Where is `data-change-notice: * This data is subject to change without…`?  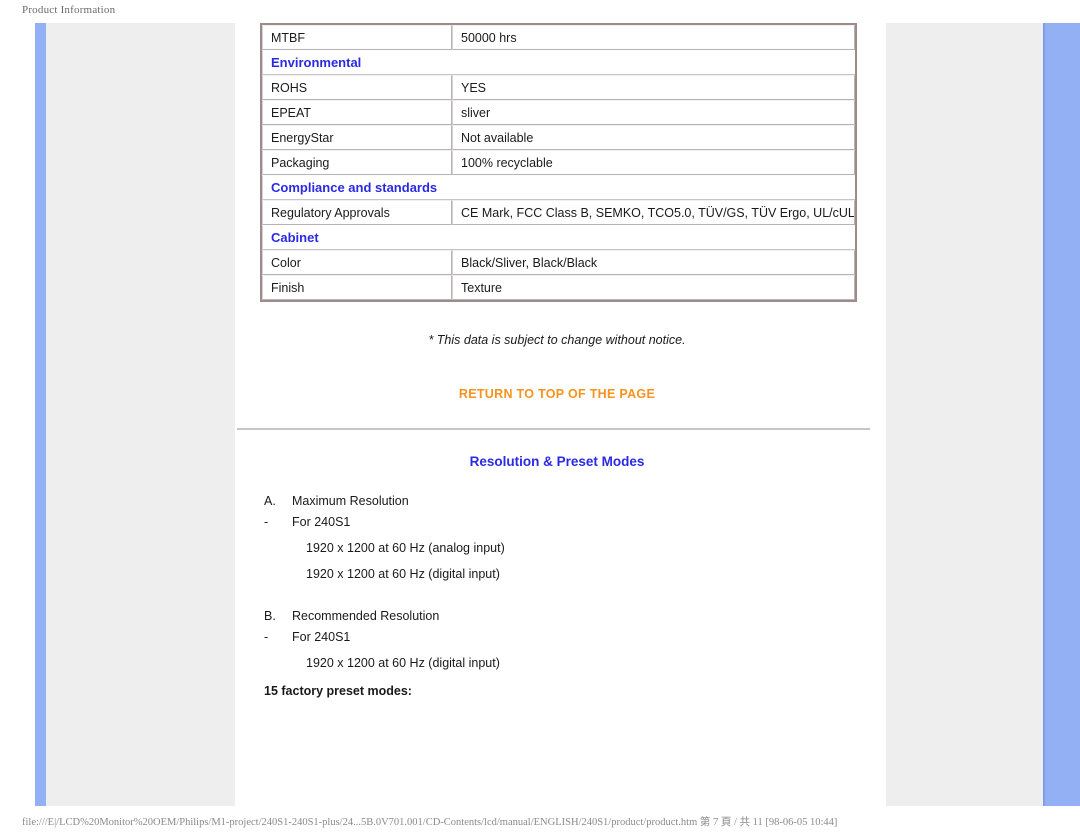 data-change-notice: * This data is subject to change without… is located at coordinates (557, 340).